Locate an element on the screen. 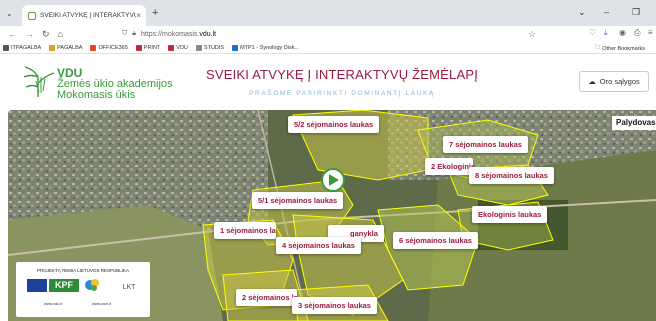 The image size is (656, 321). forward-icon: → is located at coordinates (29, 34).